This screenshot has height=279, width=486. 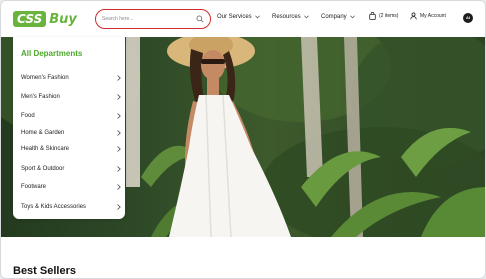 I want to click on header: CSS Buy Our Services Resources Company, so click(x=243, y=19).